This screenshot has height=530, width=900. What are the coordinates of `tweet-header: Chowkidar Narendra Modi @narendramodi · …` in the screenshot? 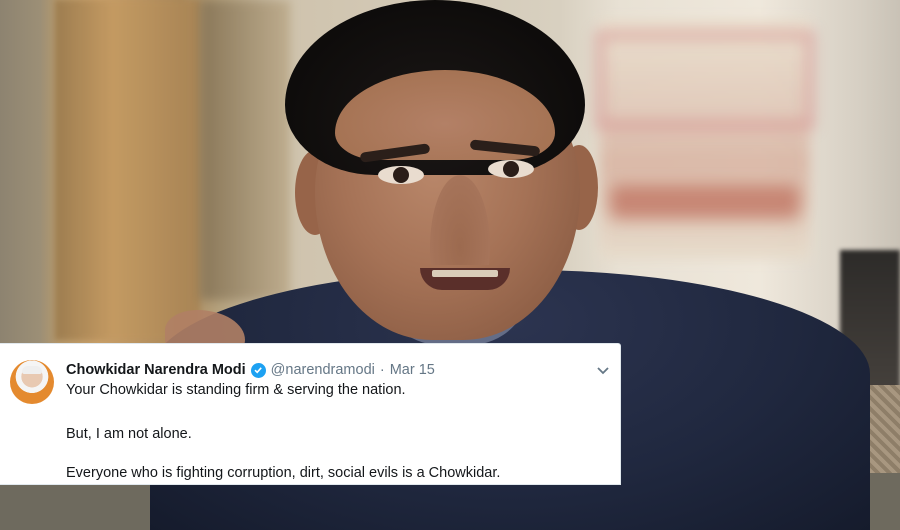 It's located at (250, 370).